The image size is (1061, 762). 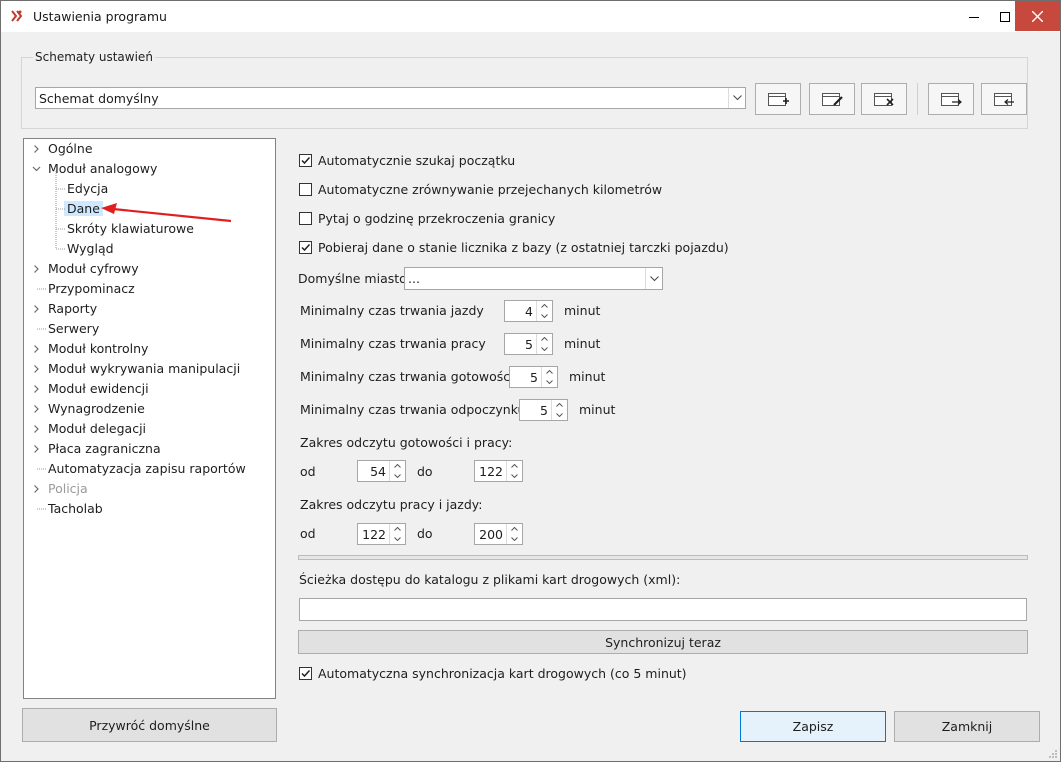 I want to click on min-drive-value: 4, so click(x=529, y=311).